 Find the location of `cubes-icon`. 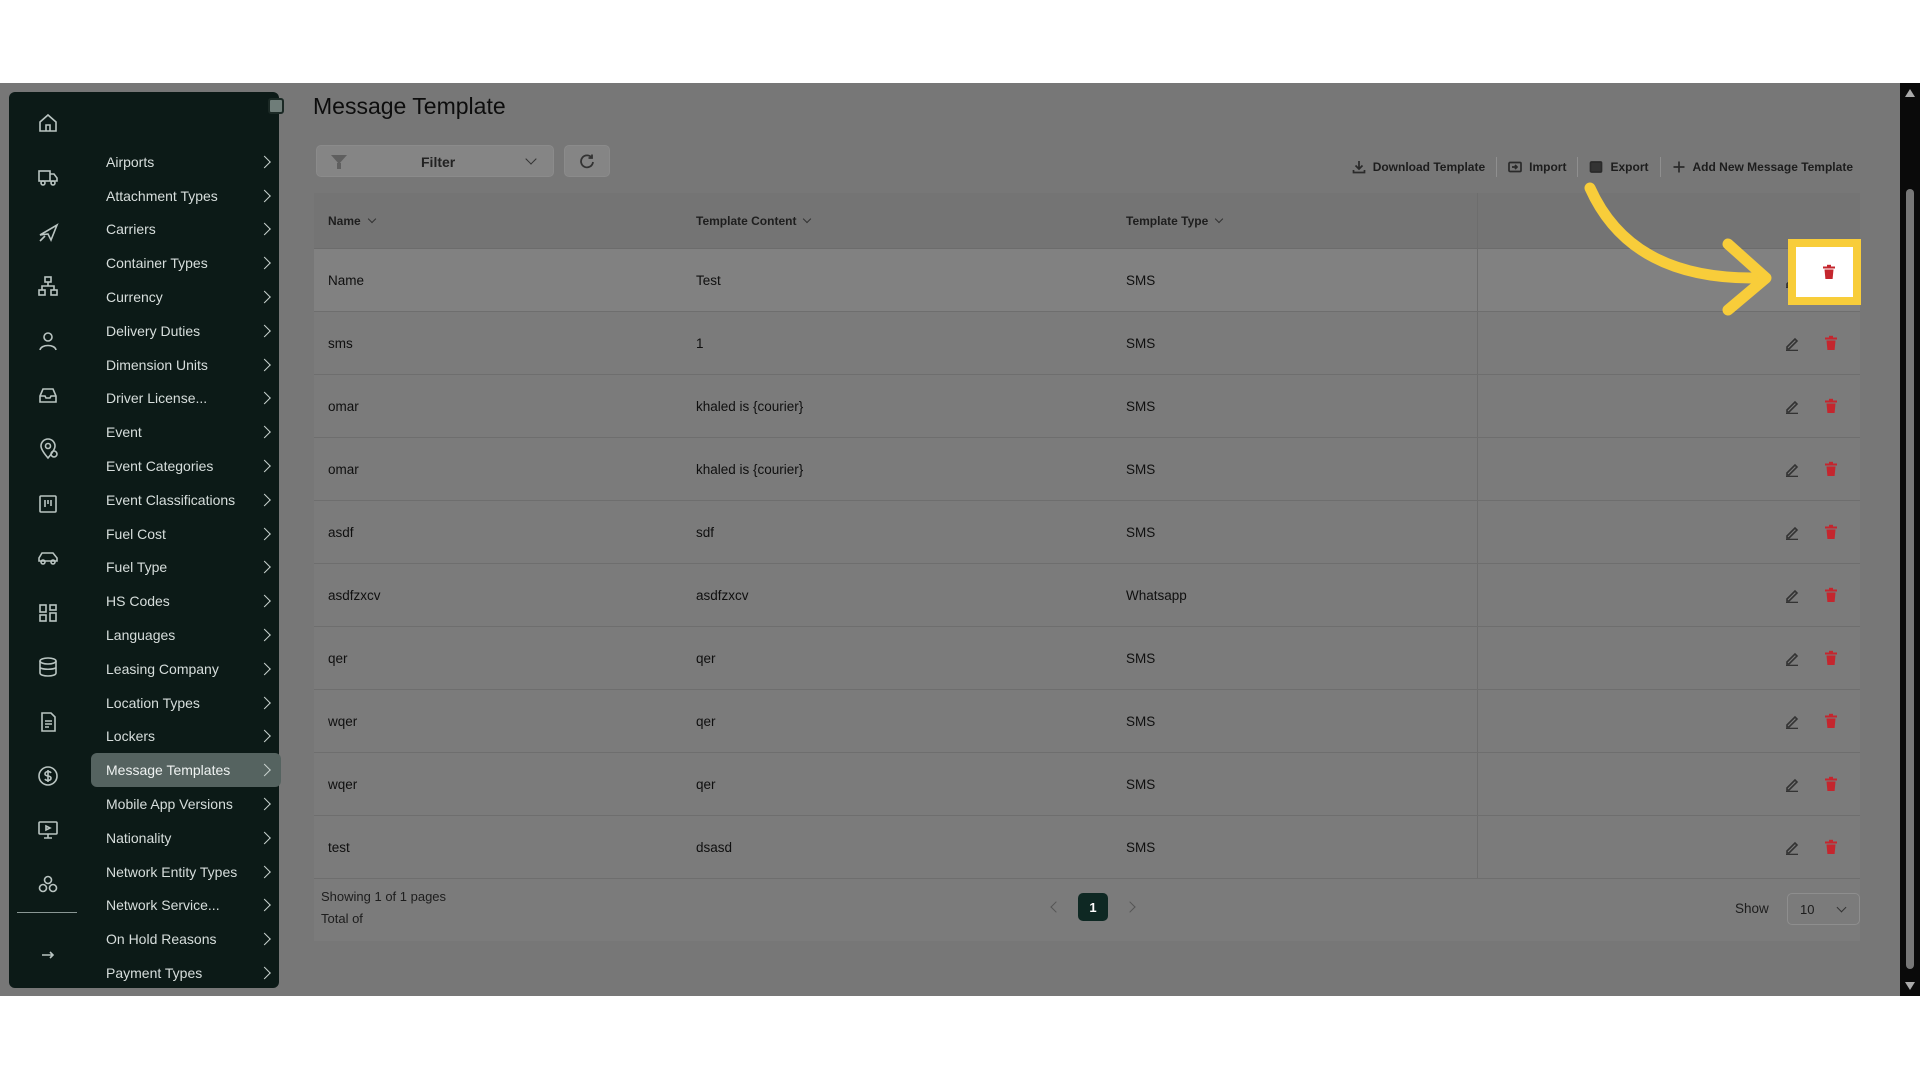

cubes-icon is located at coordinates (48, 885).